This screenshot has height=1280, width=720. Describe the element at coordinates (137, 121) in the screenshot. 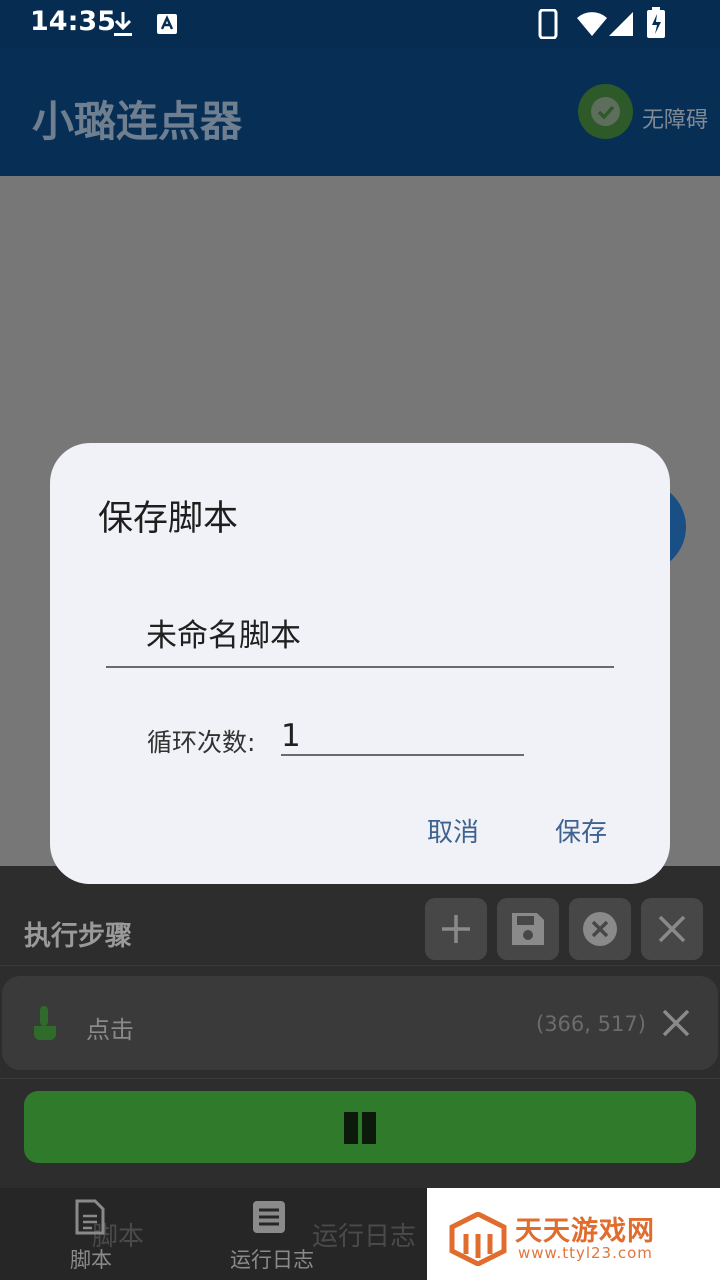

I see `app-title: 小璐连点器` at that location.